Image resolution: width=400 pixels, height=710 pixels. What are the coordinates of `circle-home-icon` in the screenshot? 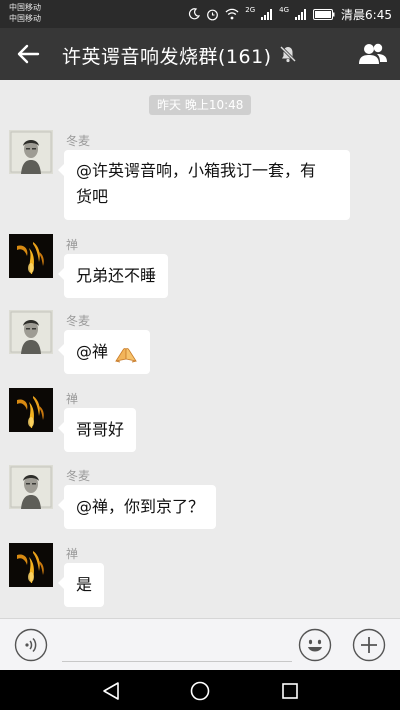 It's located at (200, 691).